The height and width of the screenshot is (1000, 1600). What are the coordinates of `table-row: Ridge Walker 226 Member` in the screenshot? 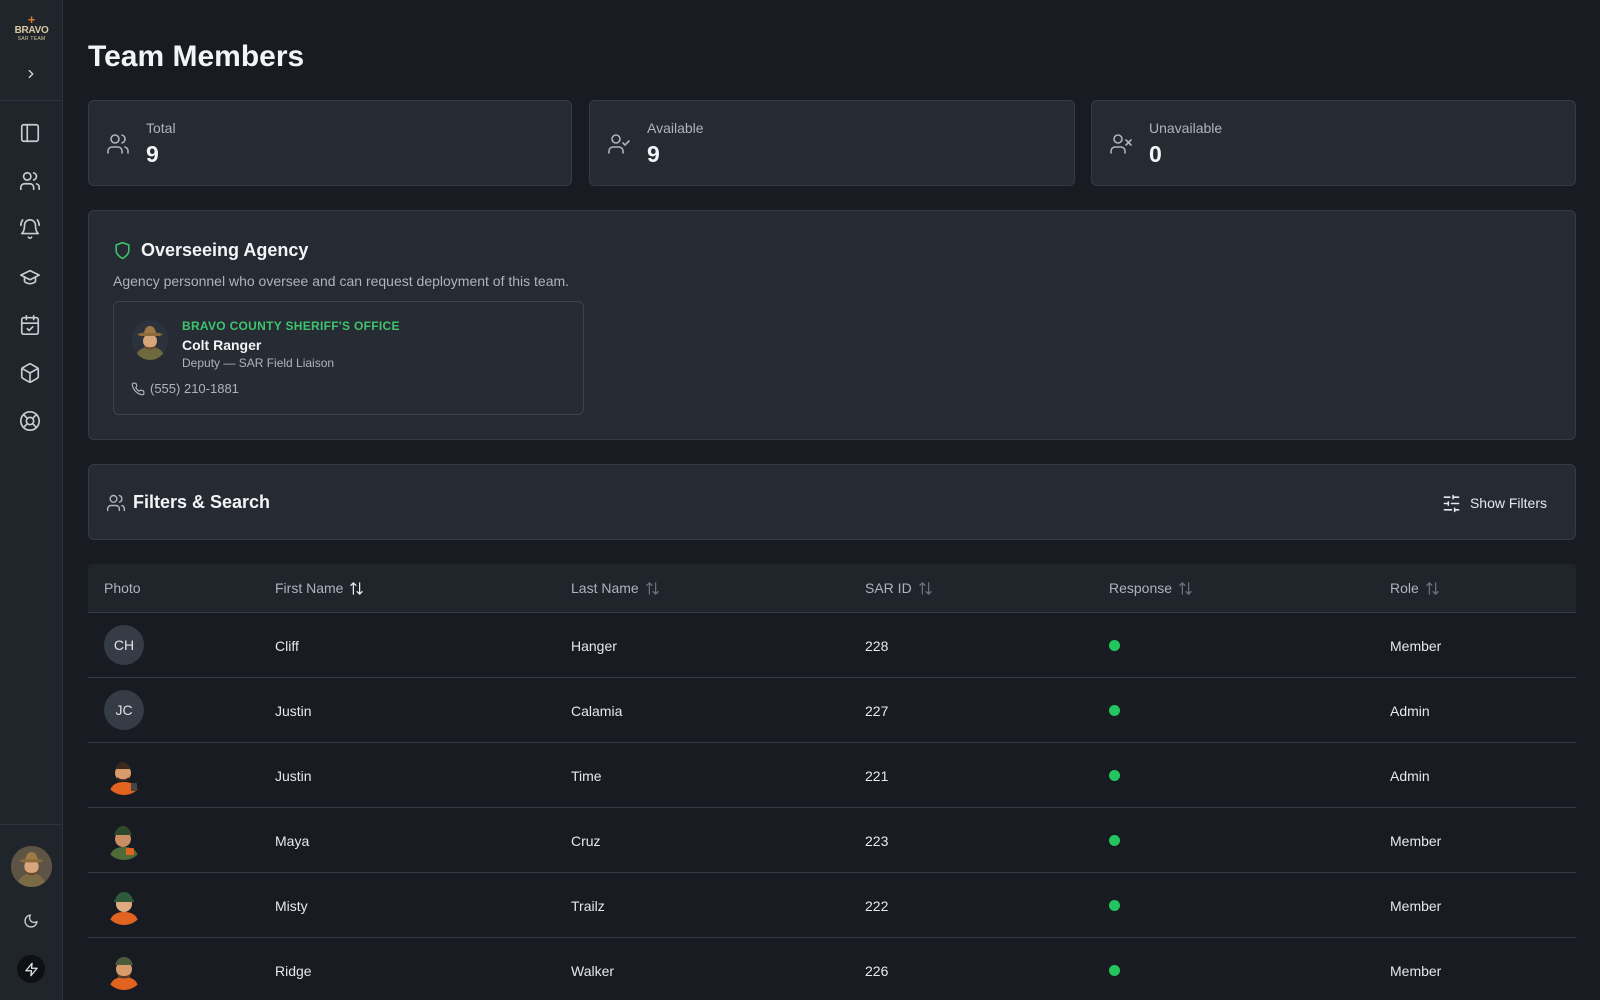 It's located at (832, 969).